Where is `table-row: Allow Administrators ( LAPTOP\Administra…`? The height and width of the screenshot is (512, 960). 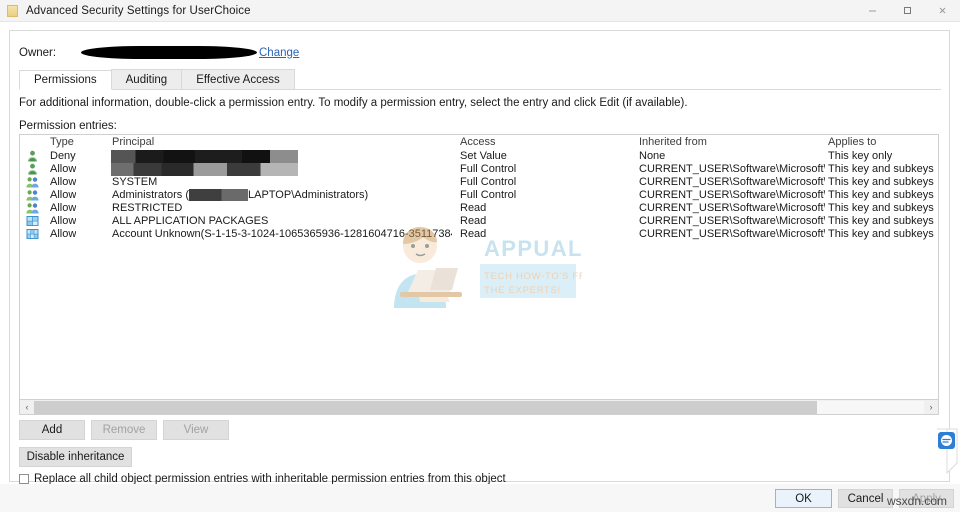
table-row: Allow Administrators ( LAPTOP\Administra… is located at coordinates (479, 195).